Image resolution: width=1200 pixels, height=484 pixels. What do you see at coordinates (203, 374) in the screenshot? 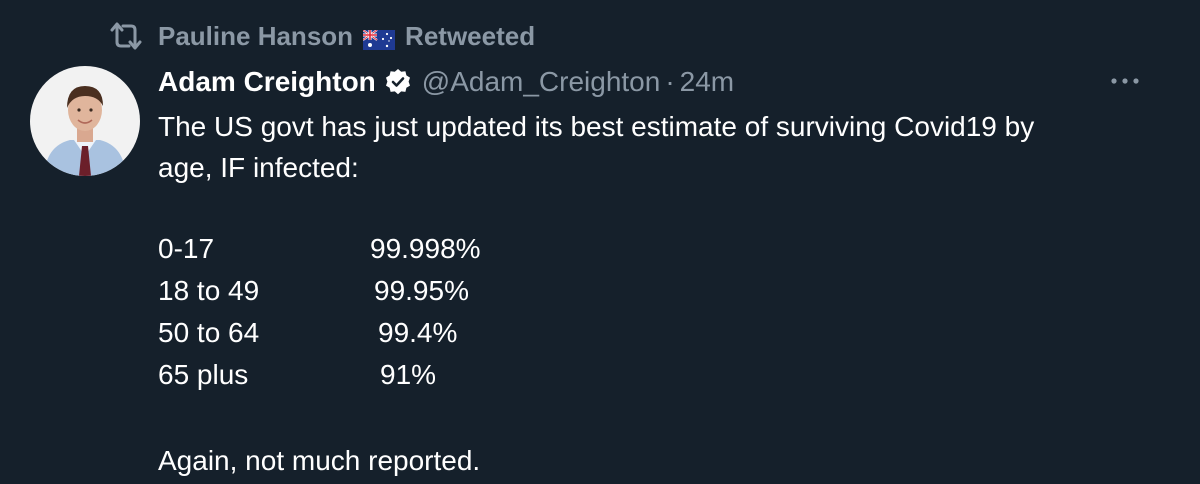
I see `age-group: 65 plus` at bounding box center [203, 374].